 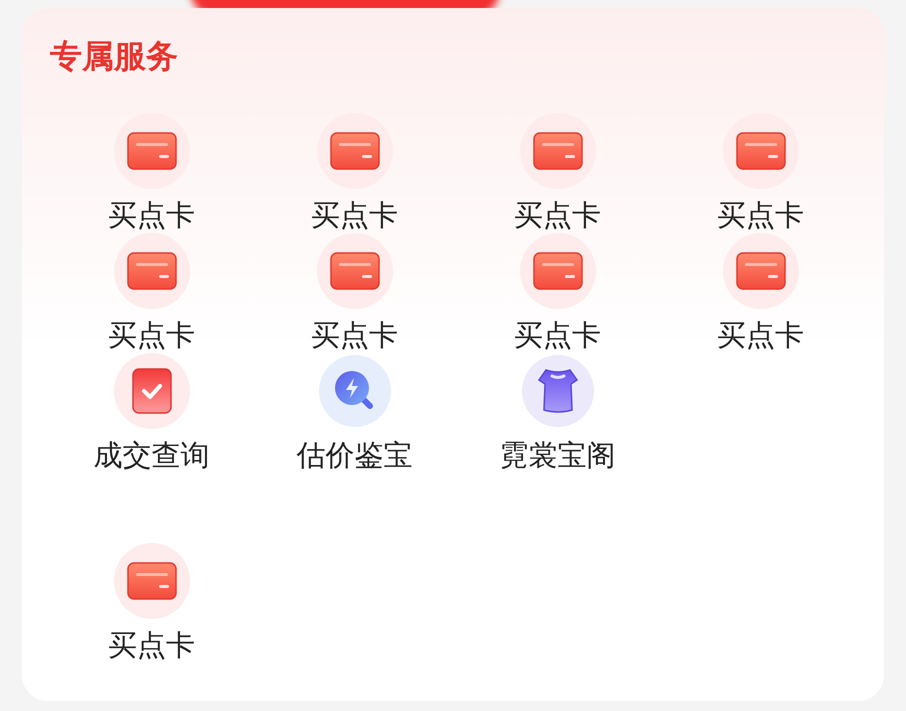 What do you see at coordinates (558, 391) in the screenshot?
I see `shirt-icon` at bounding box center [558, 391].